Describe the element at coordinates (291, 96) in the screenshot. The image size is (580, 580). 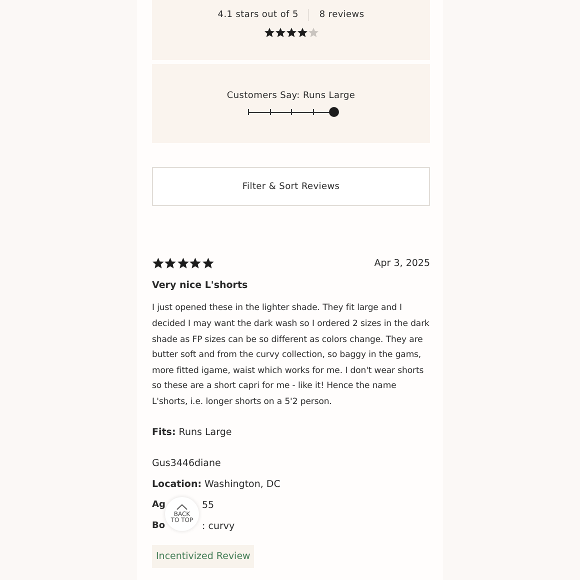
I see `fit-label: Customers Say: Runs Large` at that location.